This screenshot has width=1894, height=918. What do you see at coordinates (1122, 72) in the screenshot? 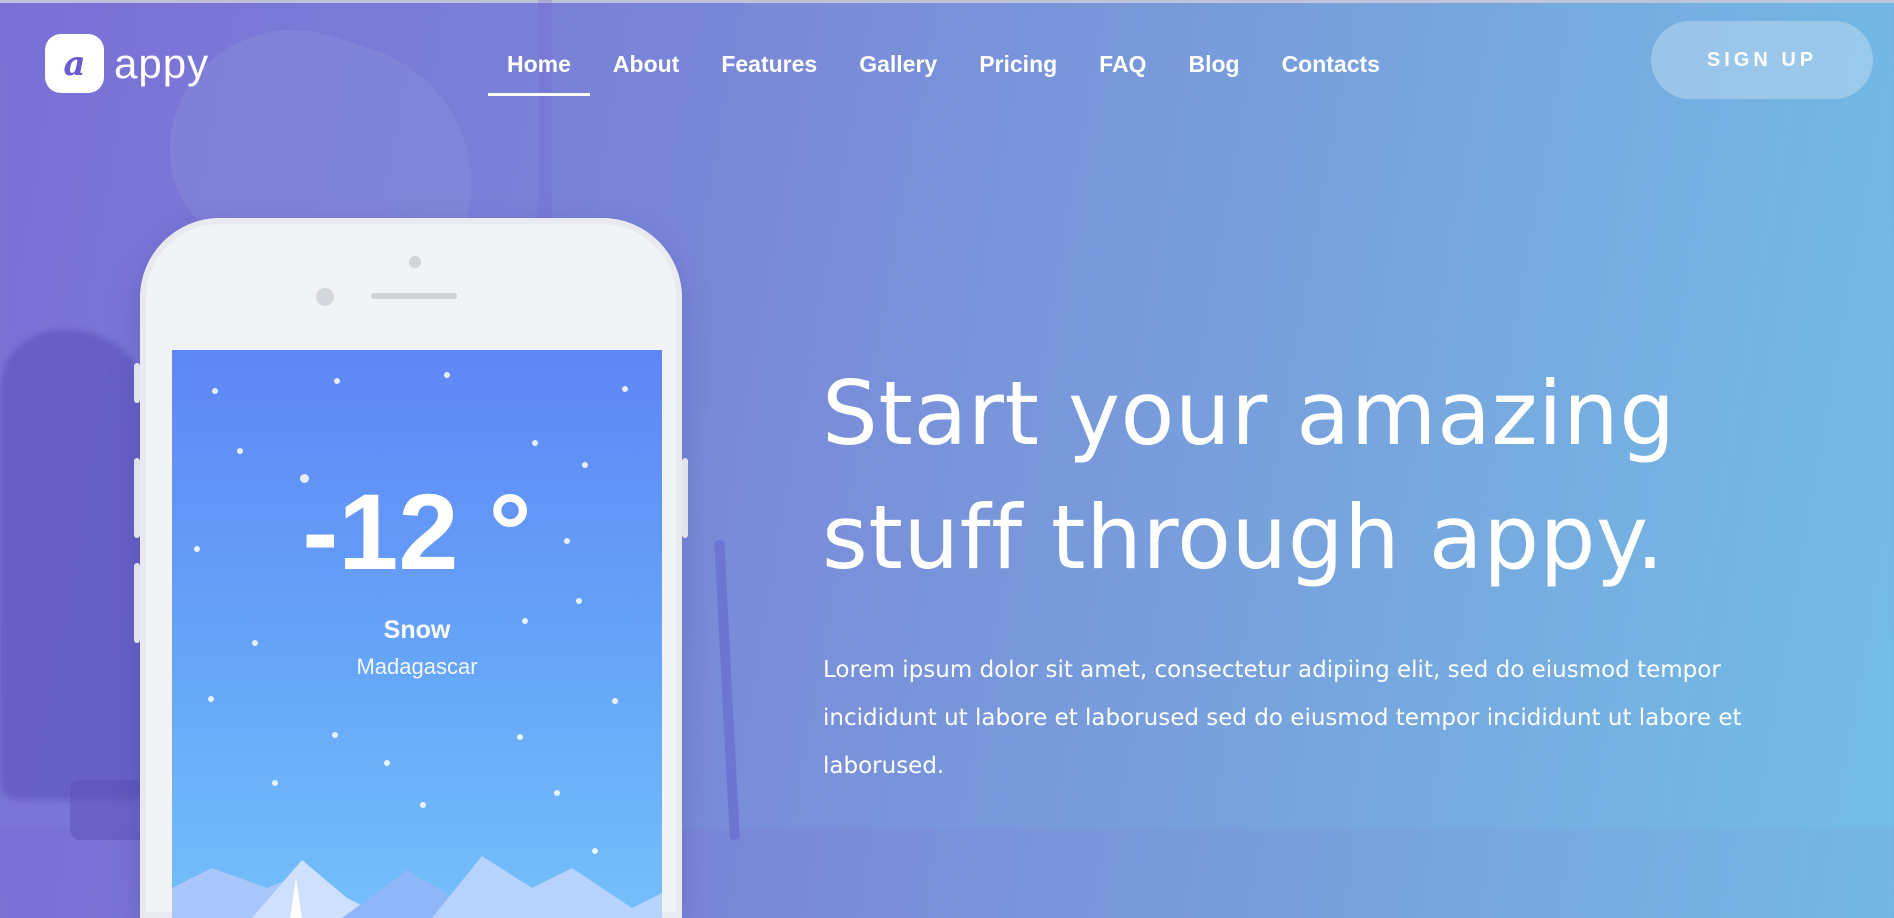
I see `nav-item-faq: FAQ` at bounding box center [1122, 72].